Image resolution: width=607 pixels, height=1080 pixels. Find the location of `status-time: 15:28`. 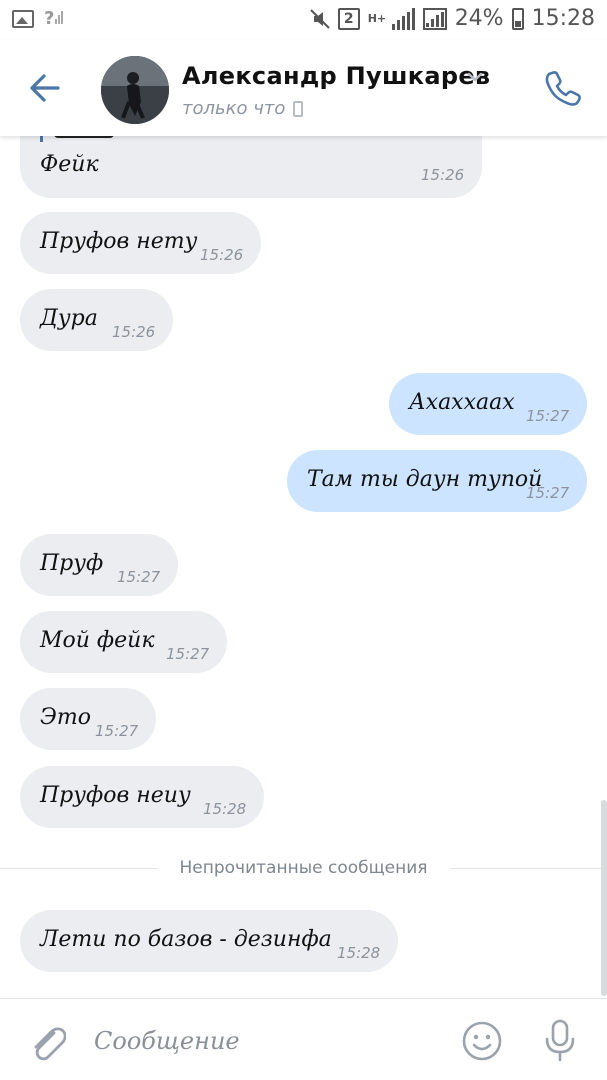

status-time: 15:28 is located at coordinates (563, 18).